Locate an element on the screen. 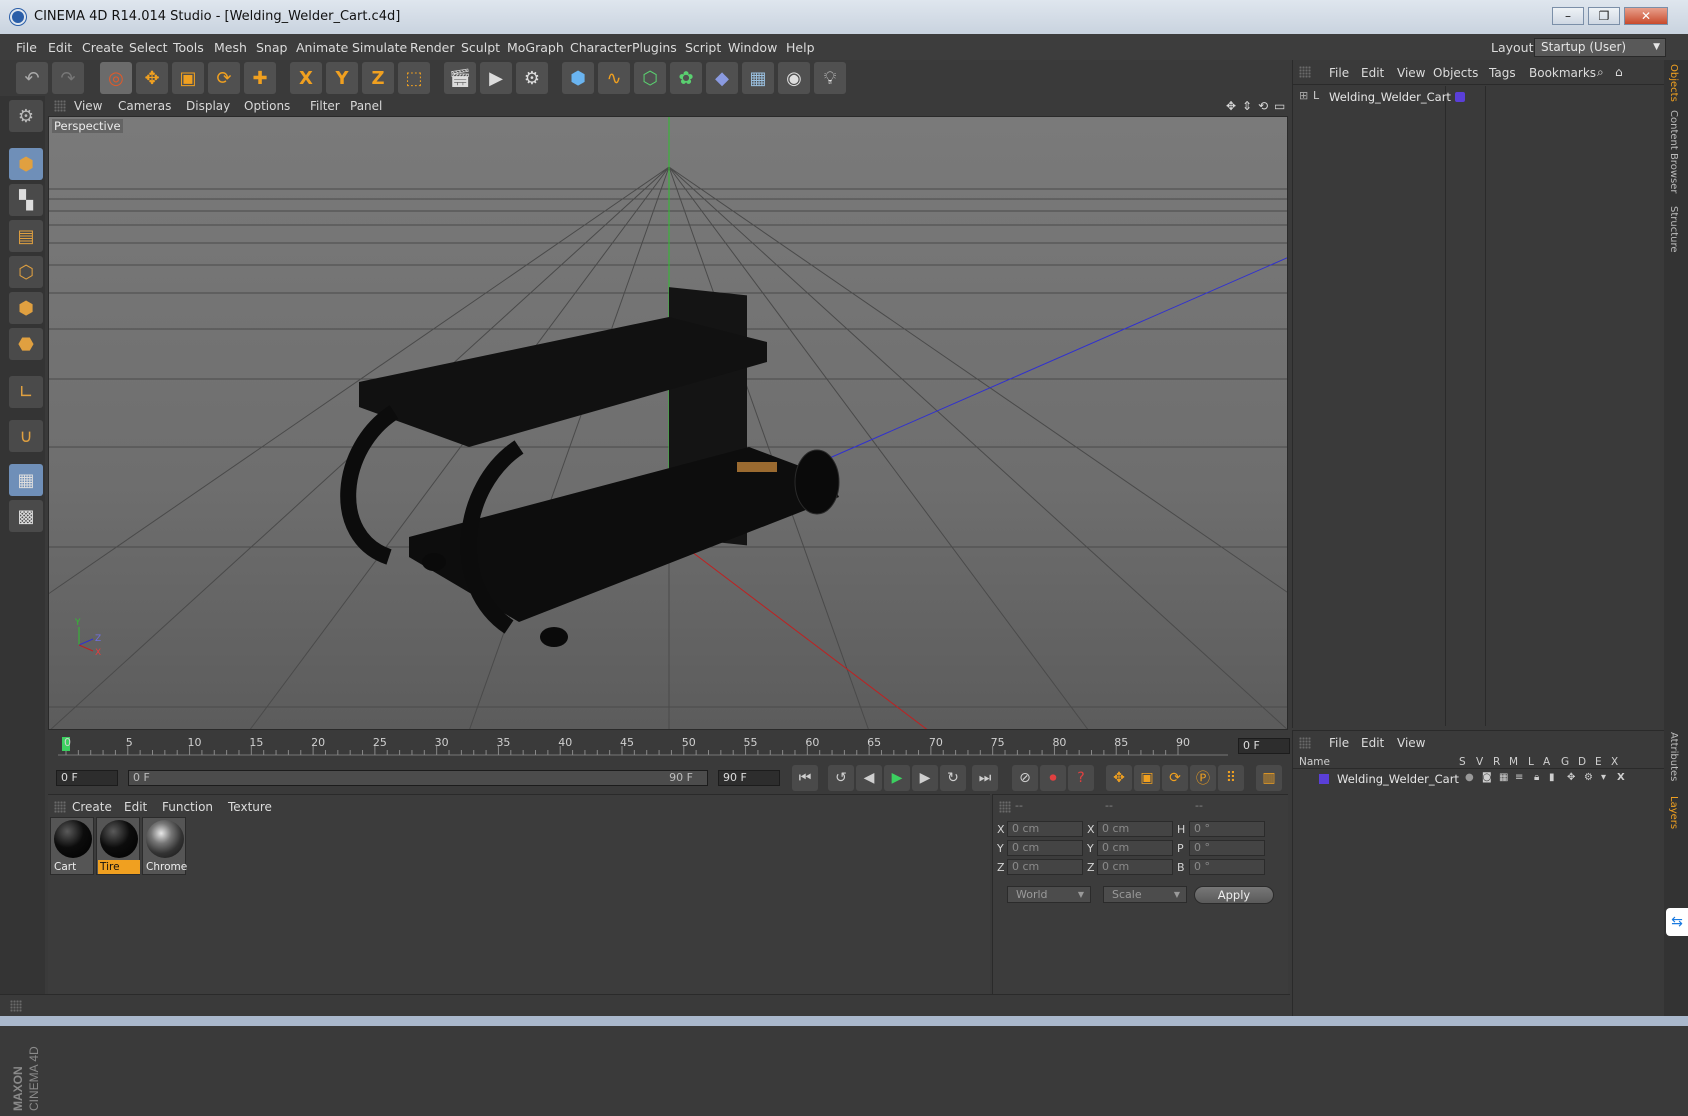  layers-menu-view: View is located at coordinates (1411, 743).